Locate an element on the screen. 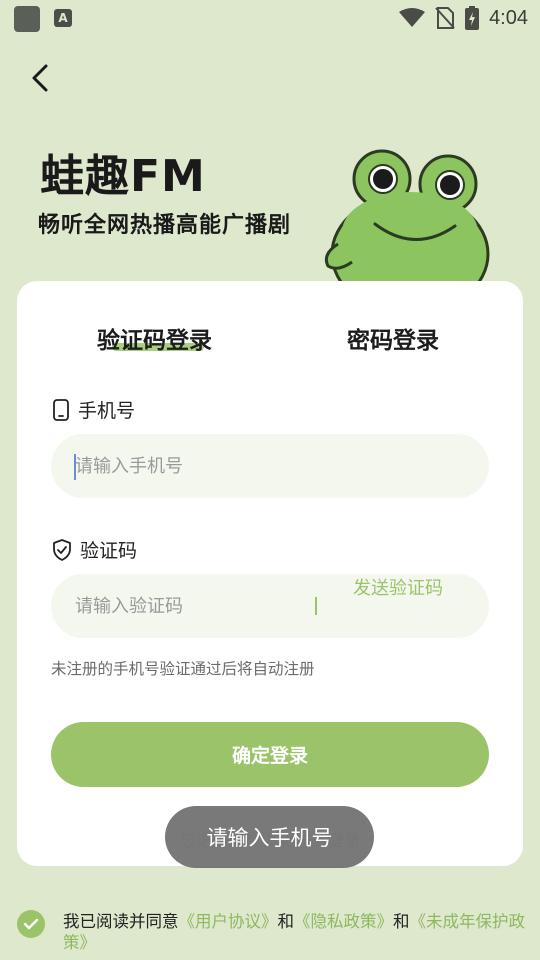 This screenshot has width=540, height=960. register-hint: 未注册的手机号验证通过后将自动注册 is located at coordinates (183, 669).